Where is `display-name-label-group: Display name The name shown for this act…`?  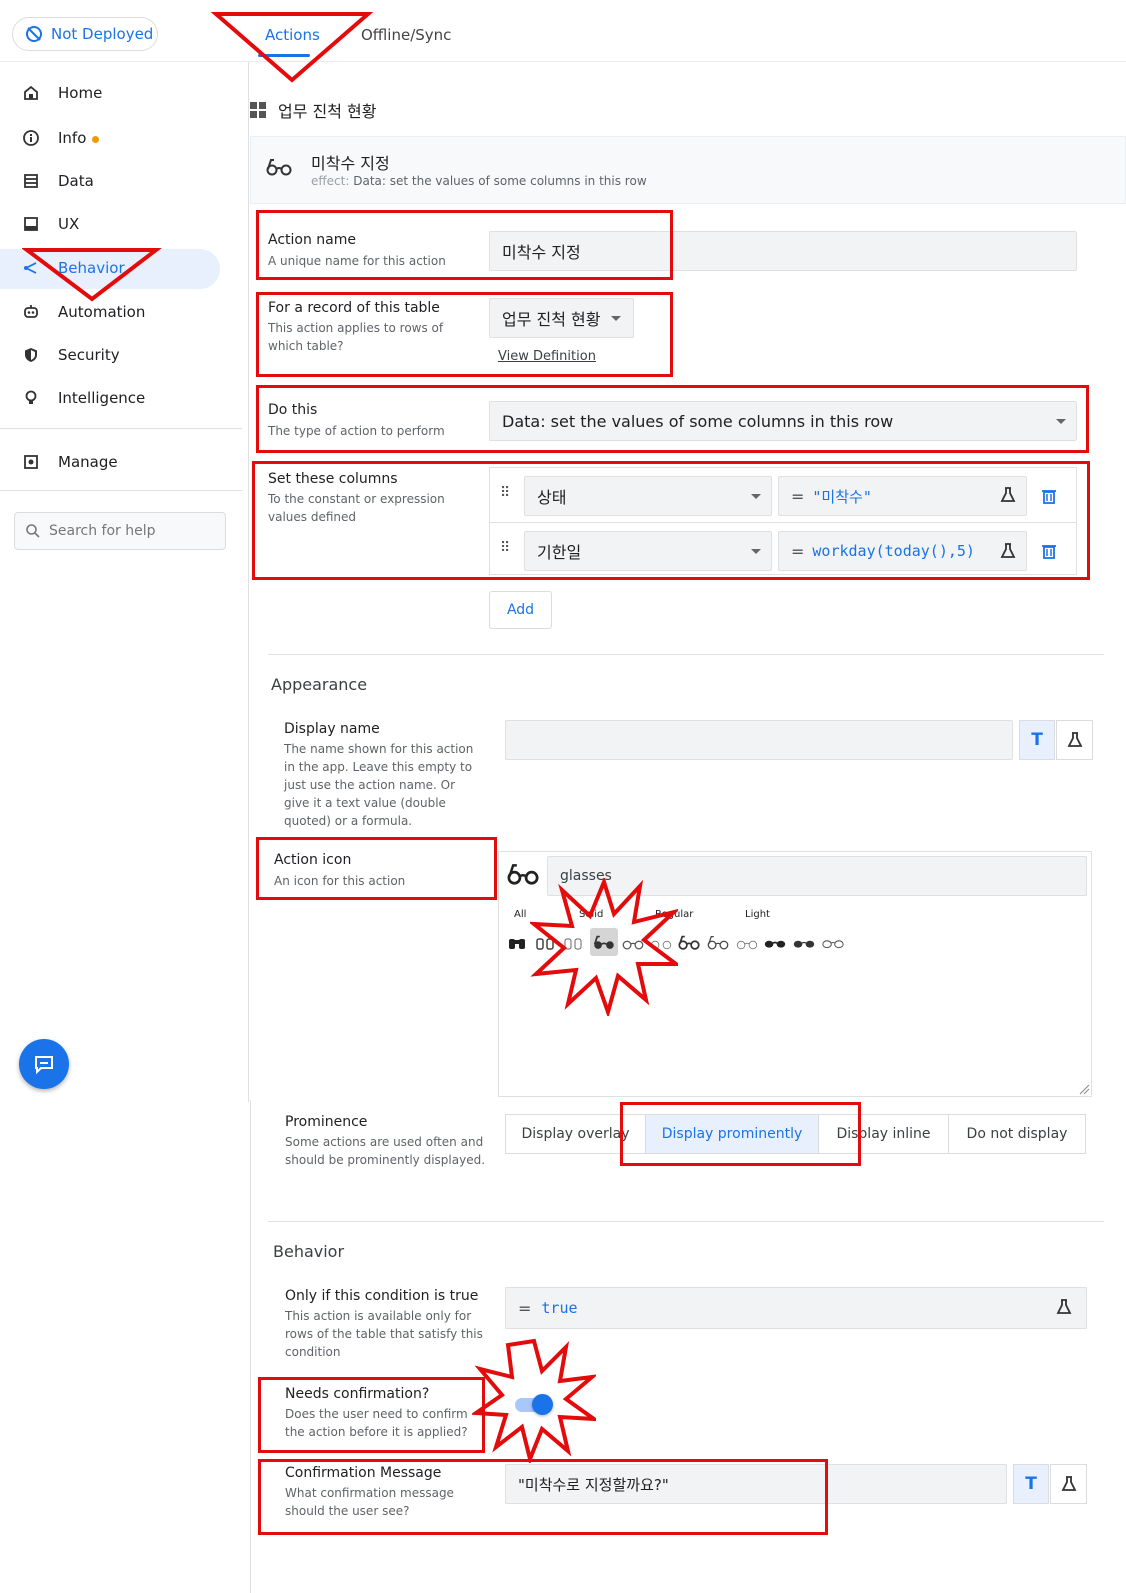
display-name-label-group: Display name The name shown for this act… is located at coordinates (384, 775).